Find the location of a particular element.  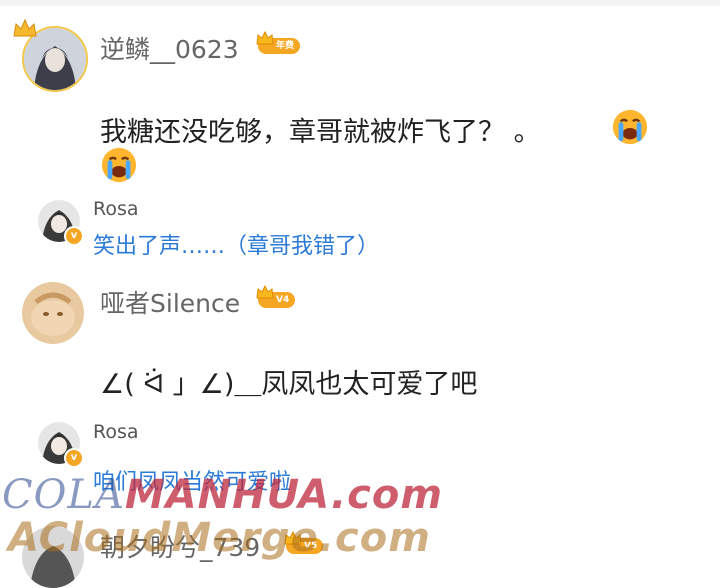

comment-text: ∠( ᐛ 」∠)＿凤凤也太可爱了吧 is located at coordinates (289, 384).